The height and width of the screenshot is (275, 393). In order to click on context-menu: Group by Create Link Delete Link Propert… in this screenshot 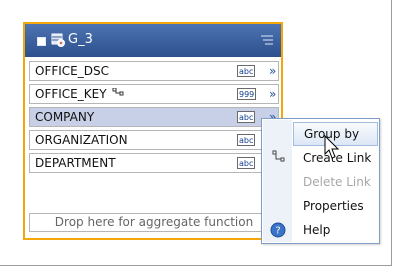, I will do `click(320, 181)`.